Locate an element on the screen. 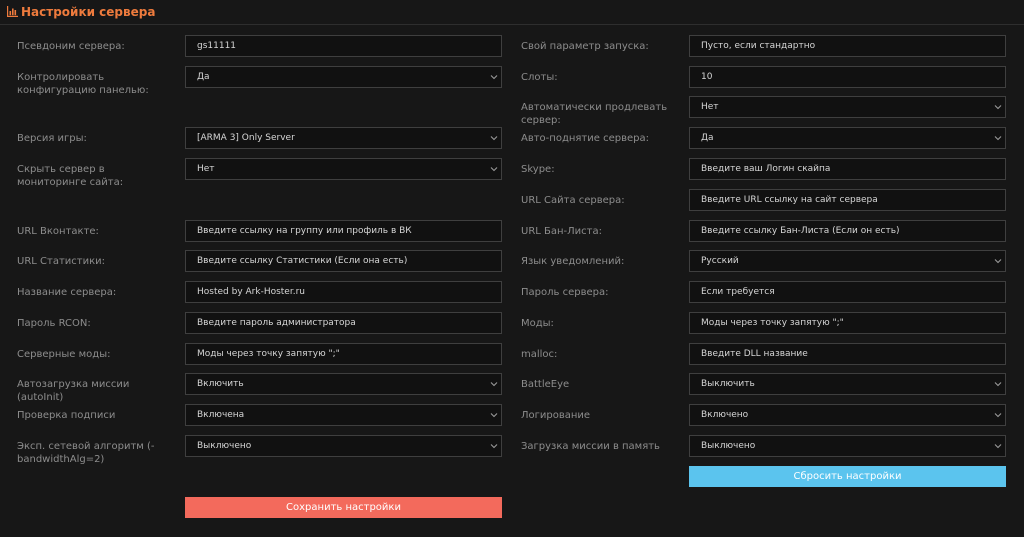  autoinit-select: Включить is located at coordinates (343, 384).